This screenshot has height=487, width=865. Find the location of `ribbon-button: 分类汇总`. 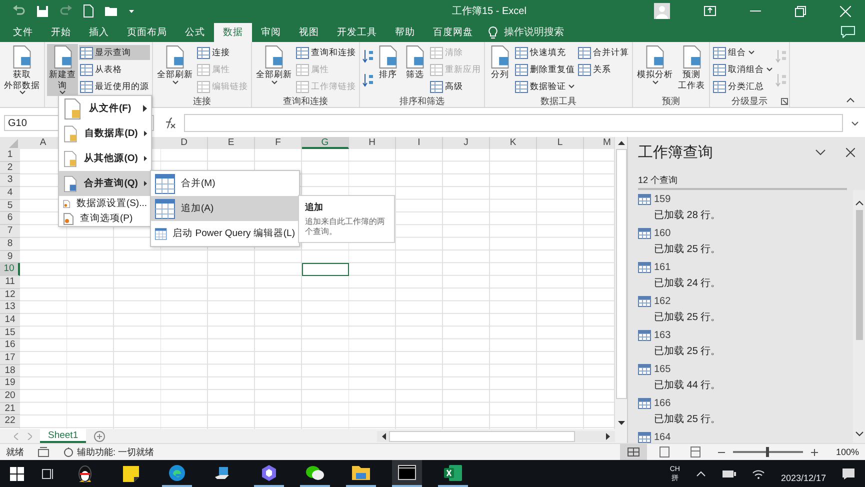

ribbon-button: 分类汇总 is located at coordinates (743, 86).